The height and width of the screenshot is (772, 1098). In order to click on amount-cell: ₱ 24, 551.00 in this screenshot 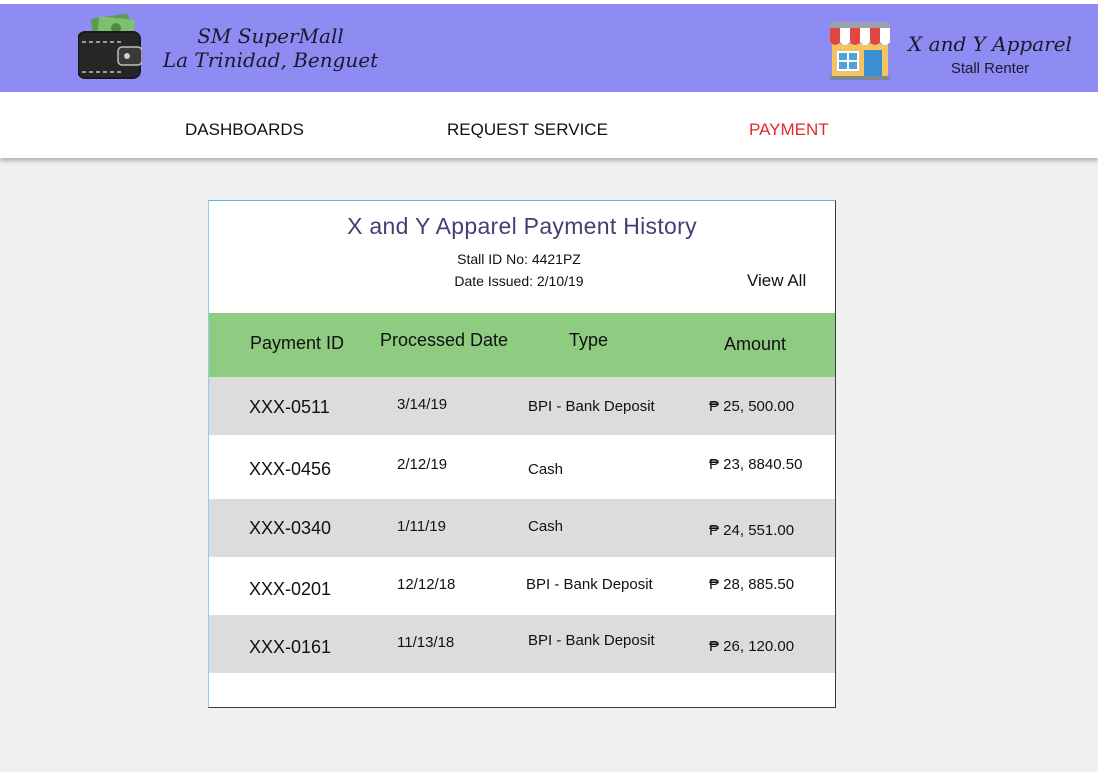, I will do `click(752, 530)`.